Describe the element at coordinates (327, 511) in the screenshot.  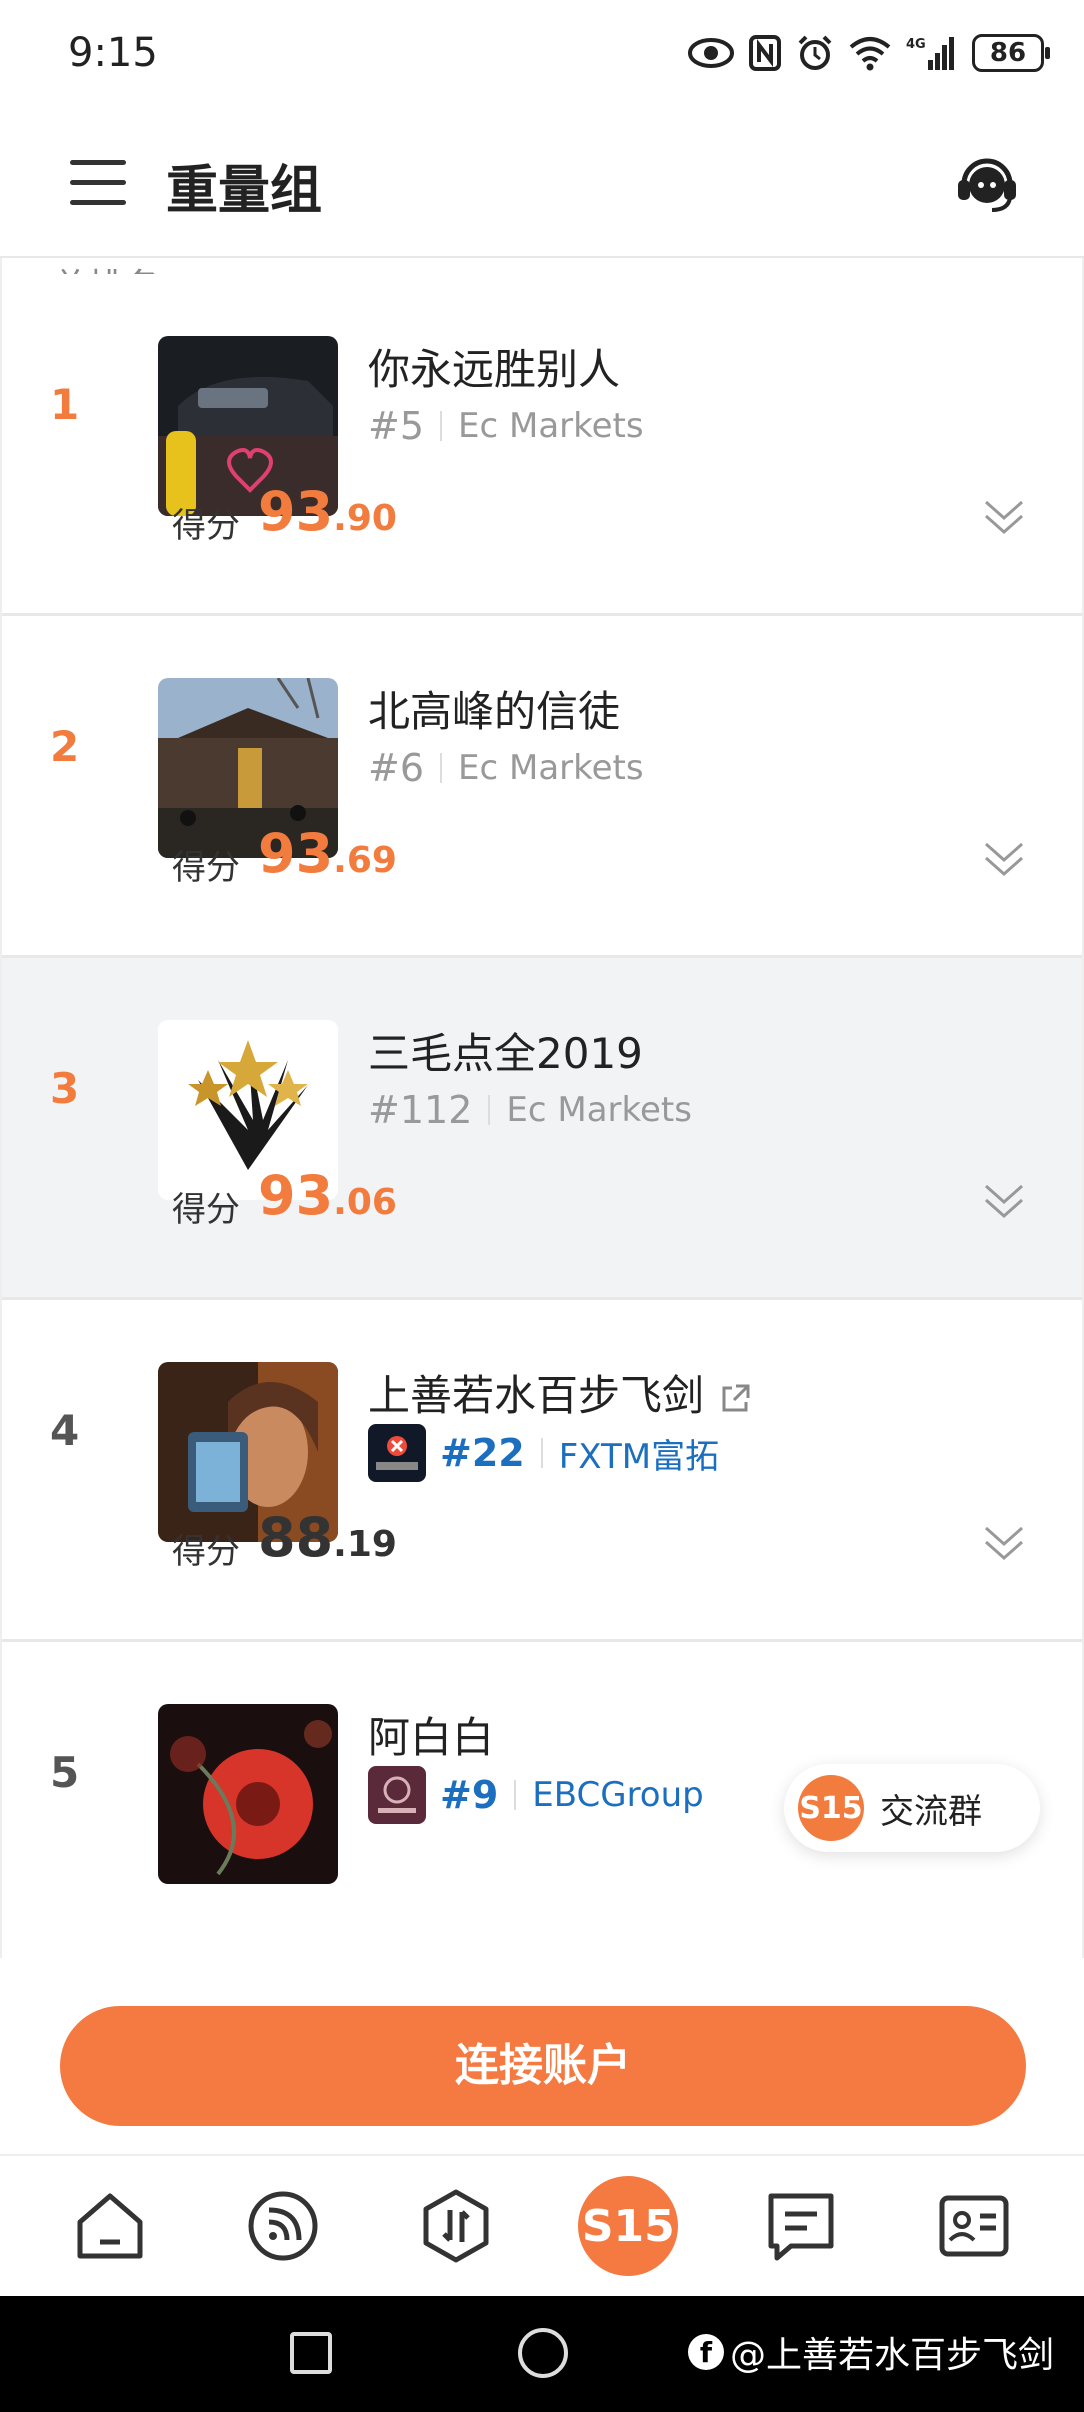
I see `score-value: 93.90` at that location.